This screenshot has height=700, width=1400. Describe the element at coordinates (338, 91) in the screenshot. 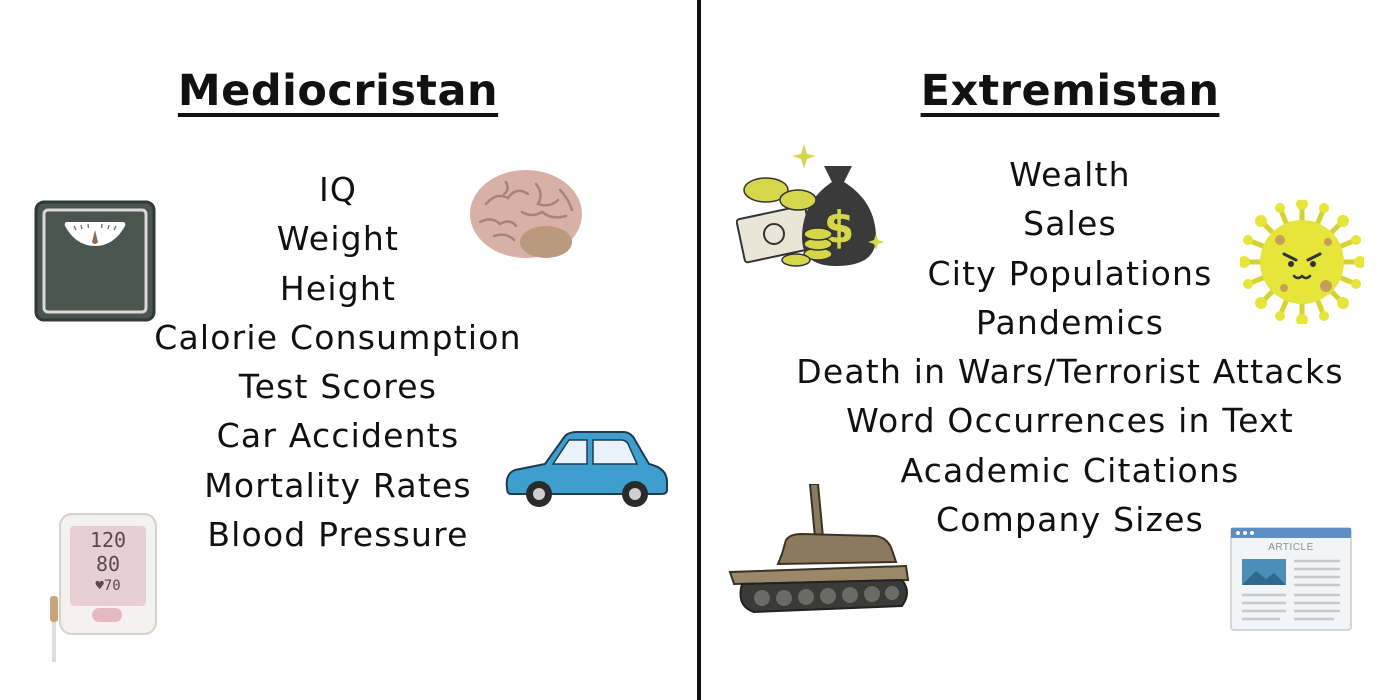

I see `mediocristan-title: Mediocristan` at that location.